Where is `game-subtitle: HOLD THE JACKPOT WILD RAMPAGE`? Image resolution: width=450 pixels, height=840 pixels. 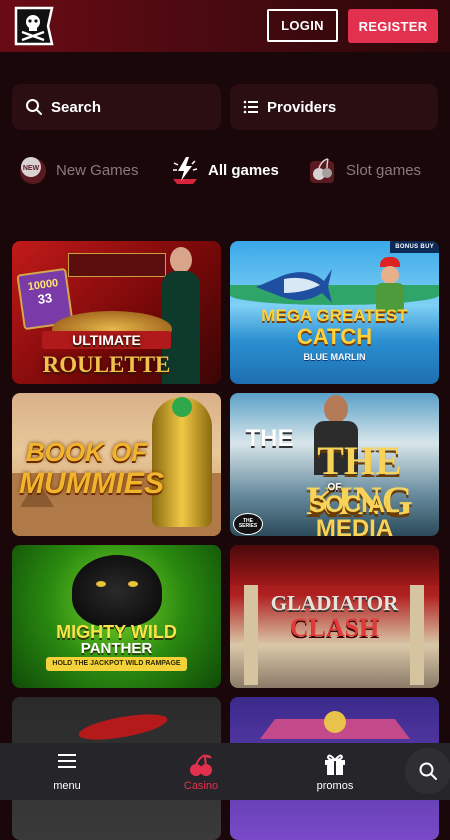 game-subtitle: HOLD THE JACKPOT WILD RAMPAGE is located at coordinates (116, 664).